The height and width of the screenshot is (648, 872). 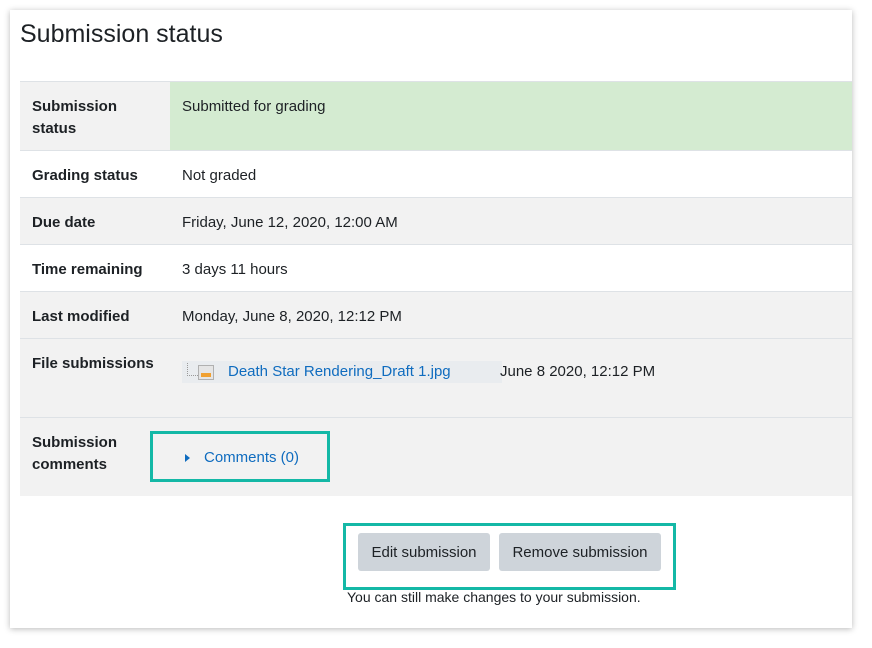 What do you see at coordinates (578, 371) in the screenshot?
I see `file-date: June 8 2020, 12:12 PM` at bounding box center [578, 371].